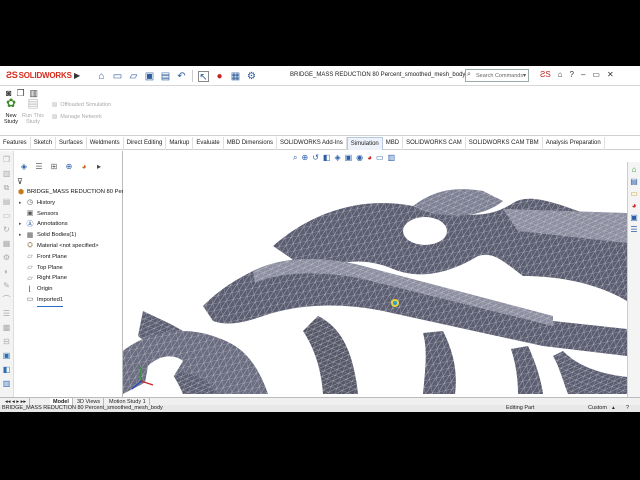 Image resolution: width=640 pixels, height=480 pixels. Describe the element at coordinates (7, 384) in the screenshot. I see `section-icon: ▥` at that location.